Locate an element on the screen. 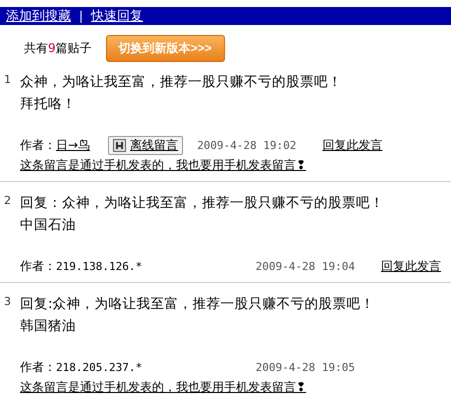 This screenshot has height=414, width=451. post-title: 回复：众神，为咯让我至富，推荐一股只赚不亏的股票吧！ is located at coordinates (202, 203).